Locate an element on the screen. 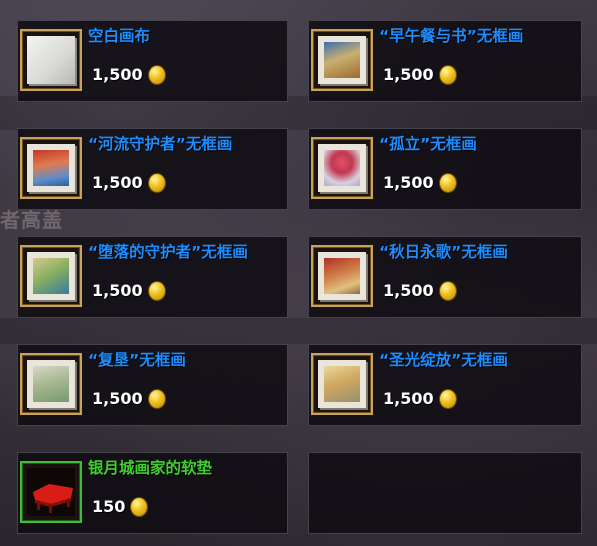 This screenshot has width=597, height=546. merchant-item-light-bloom: “圣光绽放”无框画 1,500 is located at coordinates (445, 385).